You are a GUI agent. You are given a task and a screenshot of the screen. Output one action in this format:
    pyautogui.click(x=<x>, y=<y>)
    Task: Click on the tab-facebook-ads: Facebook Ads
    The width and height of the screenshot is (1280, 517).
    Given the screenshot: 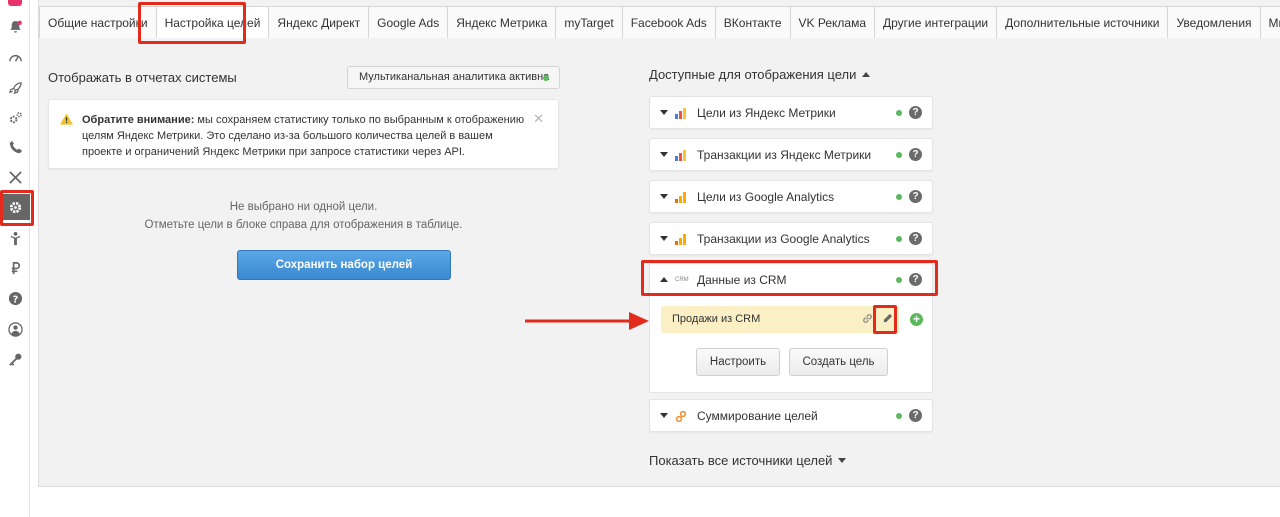 What is the action you would take?
    pyautogui.click(x=668, y=22)
    